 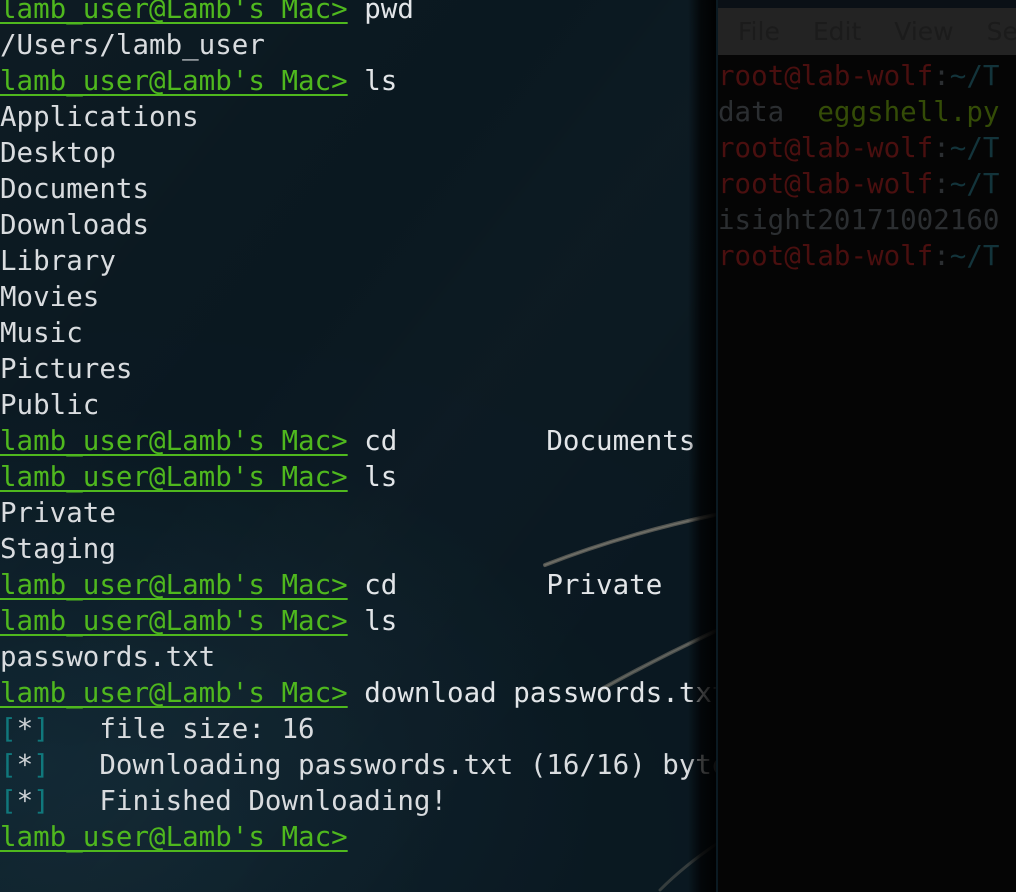 I want to click on command-output: Movies, so click(x=50, y=297).